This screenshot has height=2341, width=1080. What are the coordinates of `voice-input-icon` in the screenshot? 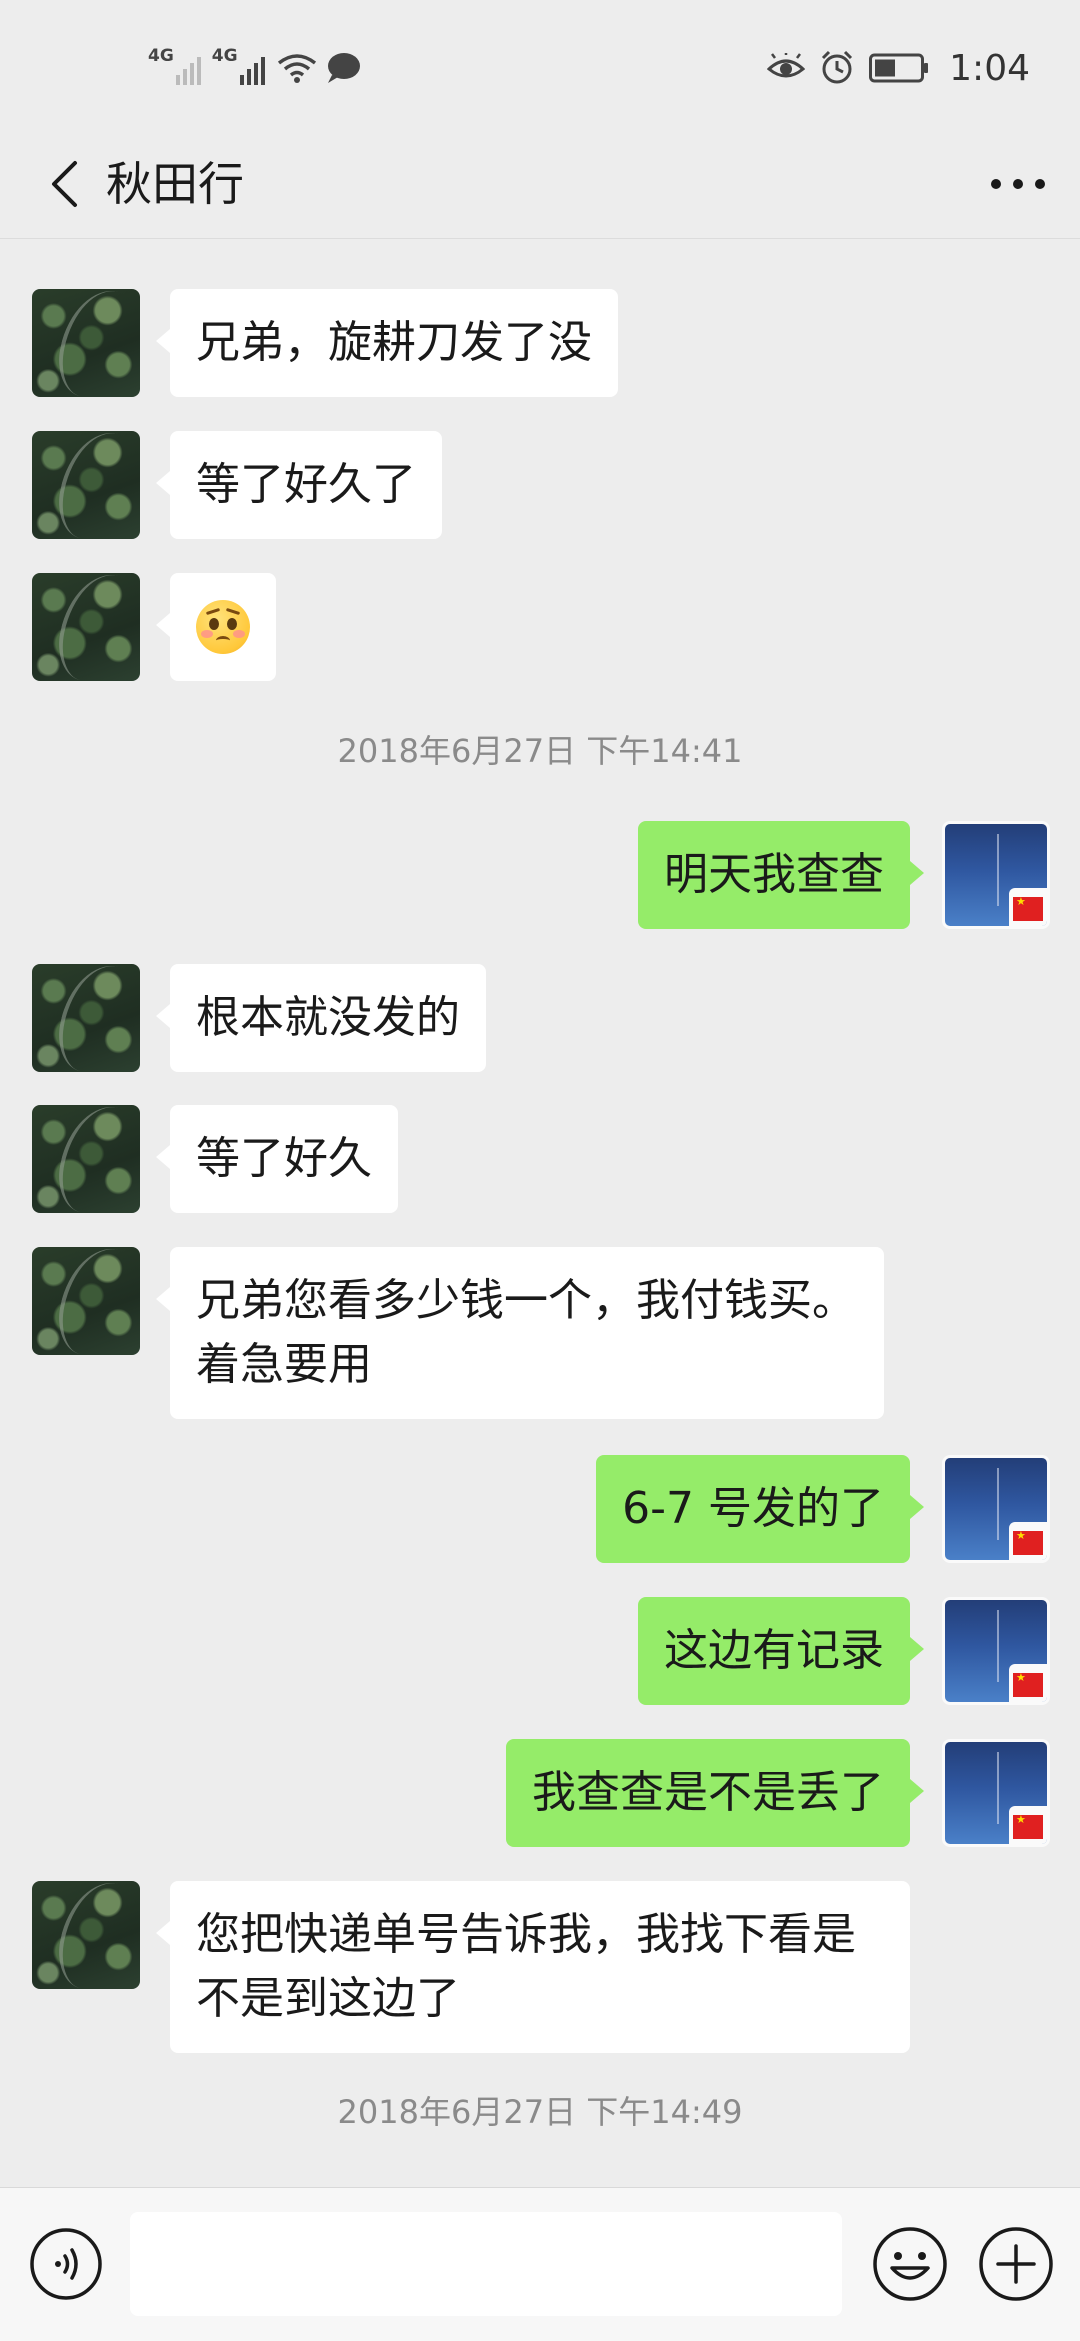 It's located at (66, 2264).